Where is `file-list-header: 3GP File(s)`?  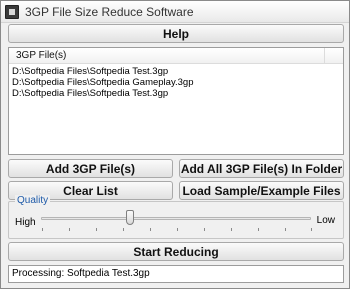
file-list-header: 3GP File(s) is located at coordinates (176, 56).